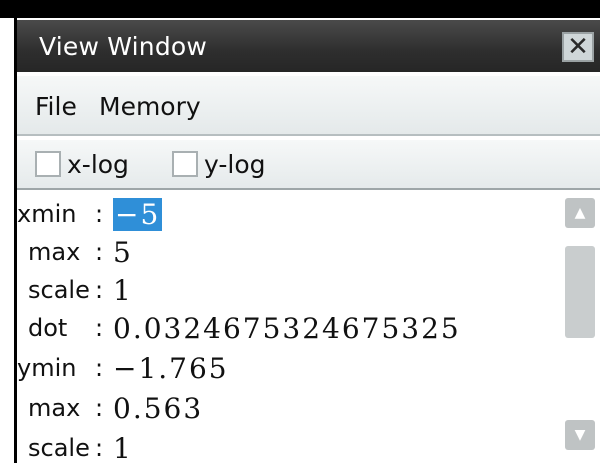  What do you see at coordinates (123, 447) in the screenshot?
I see `yscale-input: 1` at bounding box center [123, 447].